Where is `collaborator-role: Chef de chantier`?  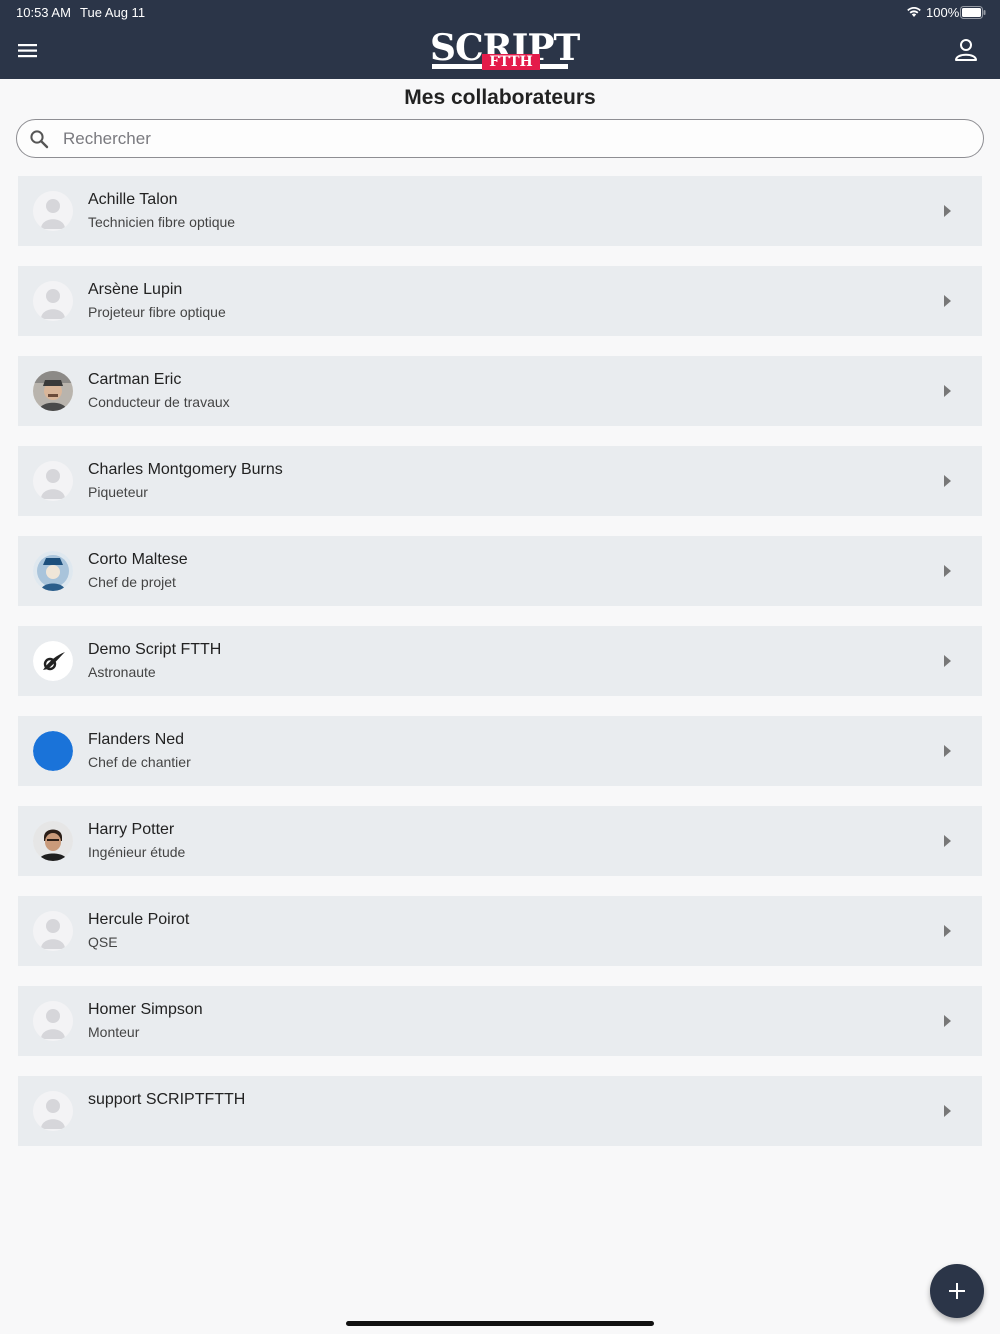
collaborator-role: Chef de chantier is located at coordinates (139, 762).